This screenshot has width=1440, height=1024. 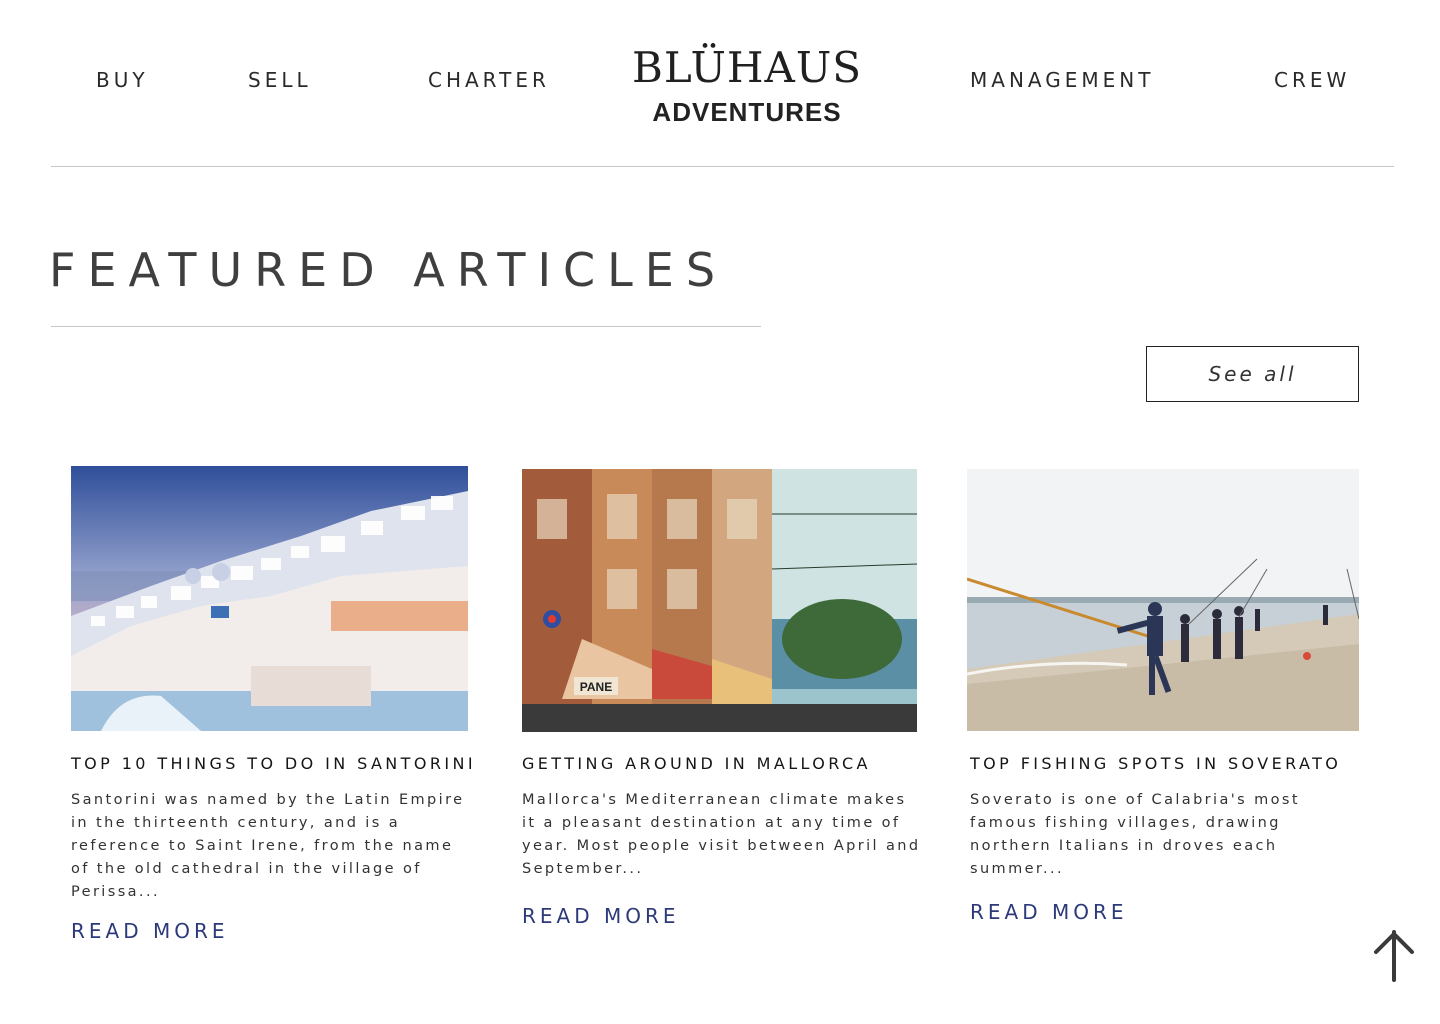 I want to click on nav-management: MANAGEMENT, so click(x=1062, y=80).